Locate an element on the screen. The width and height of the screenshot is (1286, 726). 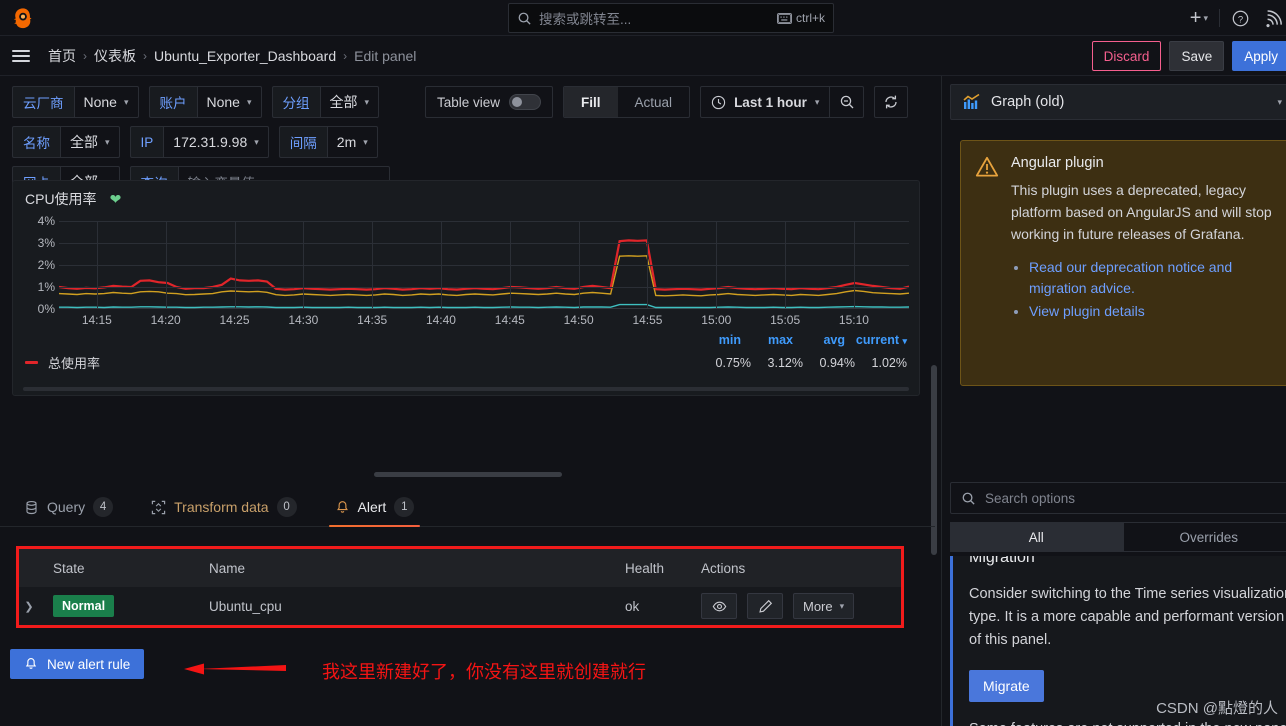
help-button: ? is located at coordinates (1240, 18).